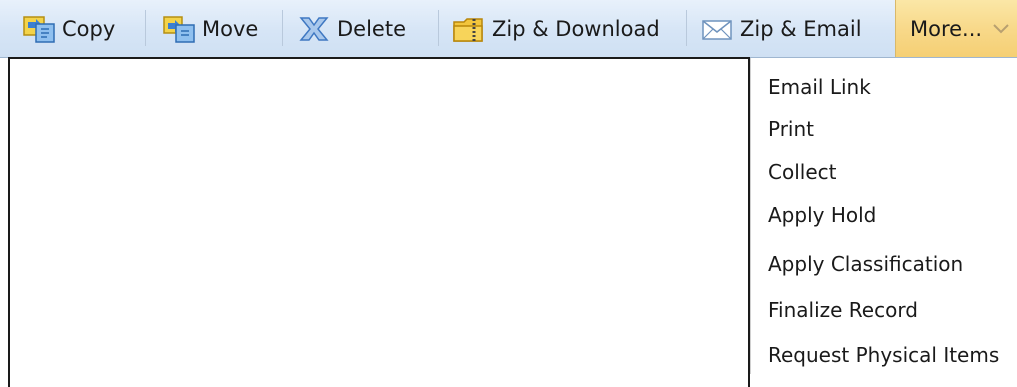 This screenshot has height=387, width=1017. What do you see at coordinates (802, 172) in the screenshot?
I see `menu-item-collect: Collect` at bounding box center [802, 172].